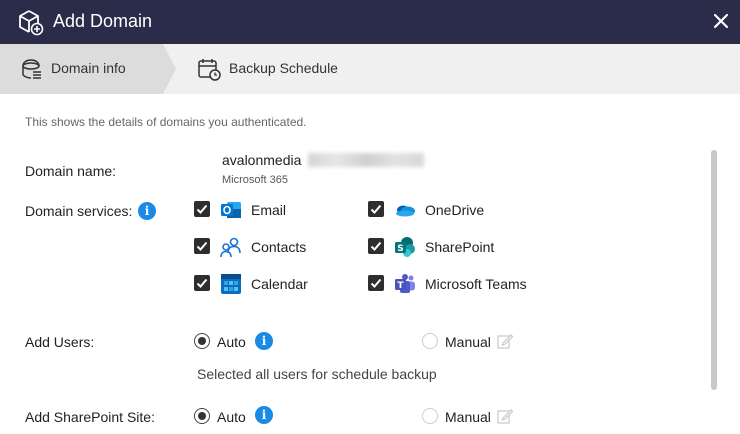 Image resolution: width=740 pixels, height=434 pixels. Describe the element at coordinates (231, 342) in the screenshot. I see `add-users-auto-label: Auto` at that location.